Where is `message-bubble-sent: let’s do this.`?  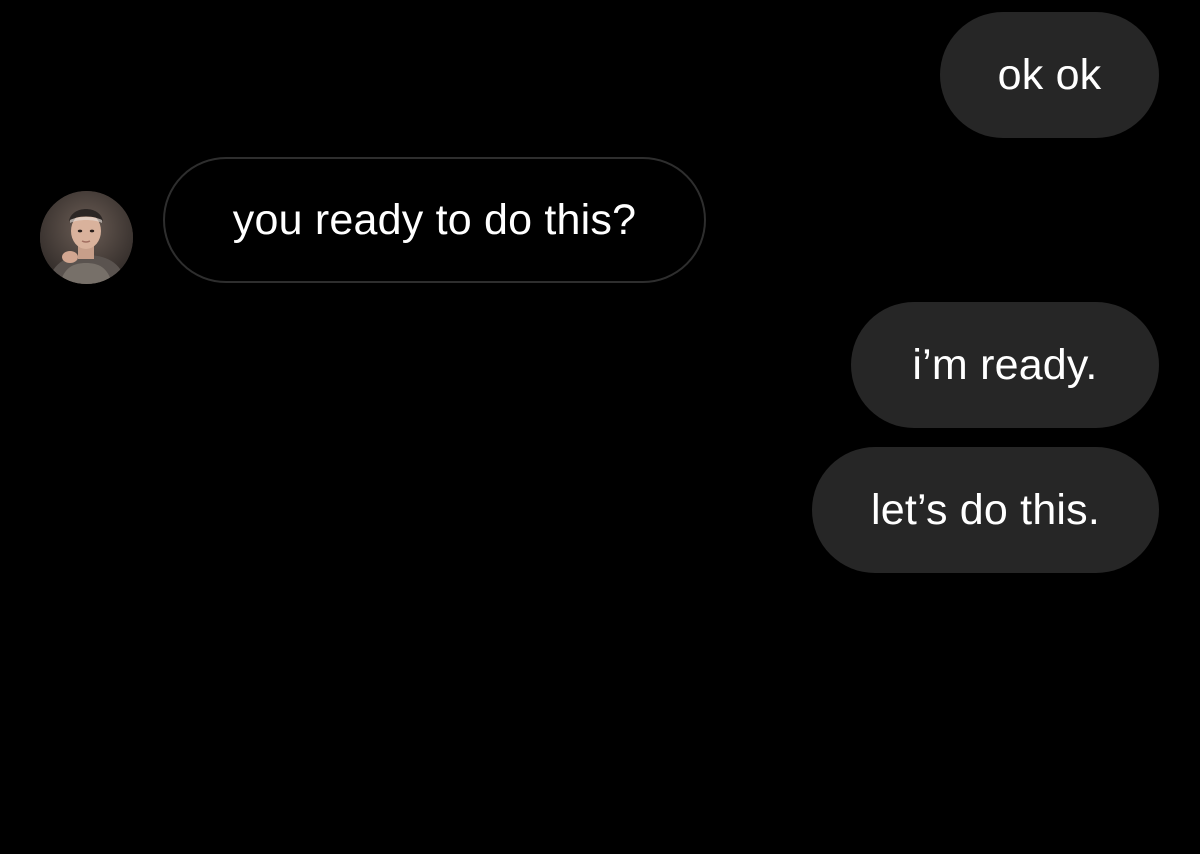
message-bubble-sent: let’s do this. is located at coordinates (985, 510).